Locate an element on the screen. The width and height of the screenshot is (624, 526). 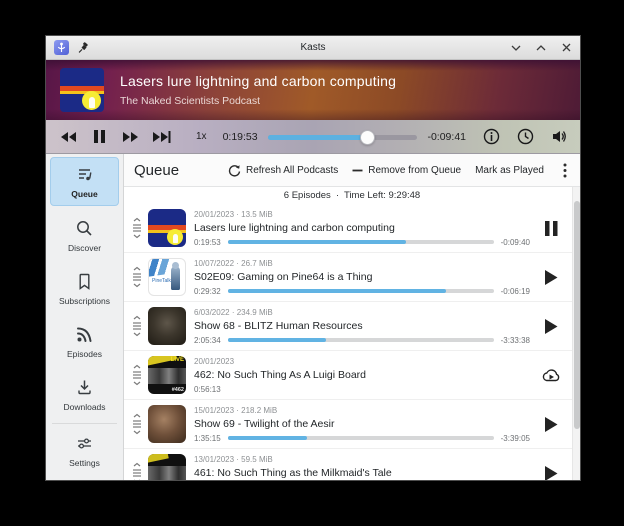
mark-played-label: Mark as Played is located at coordinates (509, 170).